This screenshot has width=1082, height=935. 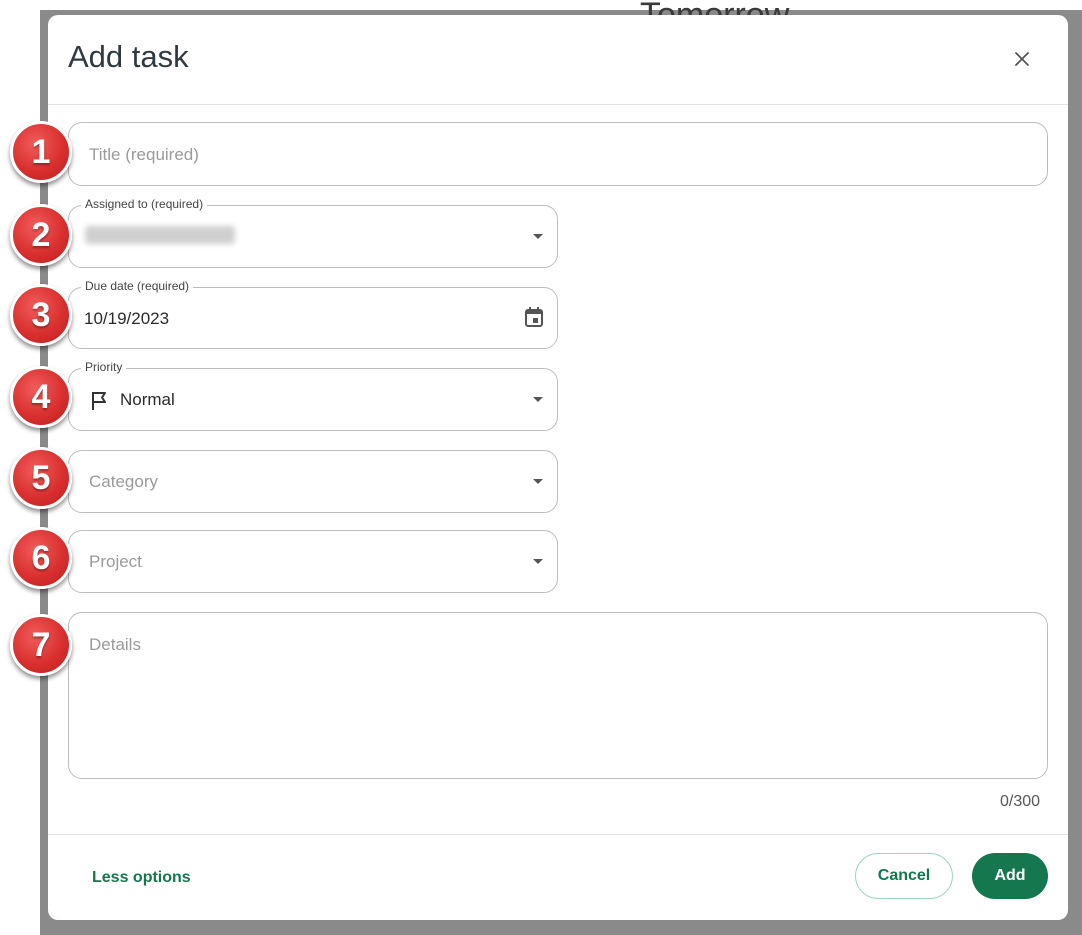 What do you see at coordinates (41, 558) in the screenshot?
I see `callout-badge-6: 6` at bounding box center [41, 558].